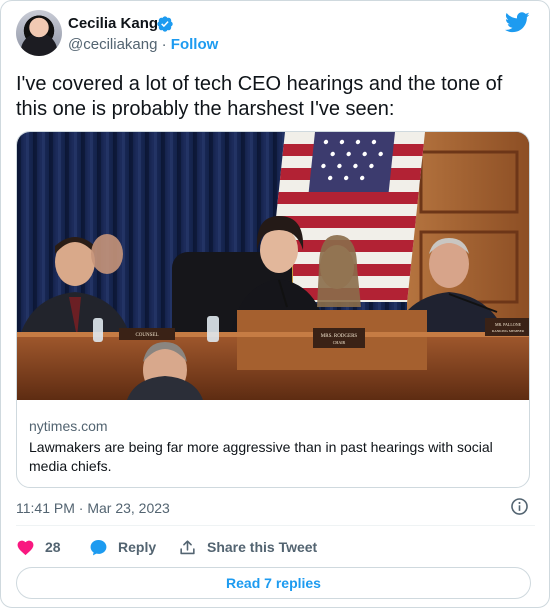 Image resolution: width=550 pixels, height=608 pixels. Describe the element at coordinates (273, 583) in the screenshot. I see `read-replies-button: Read 7 replies` at that location.